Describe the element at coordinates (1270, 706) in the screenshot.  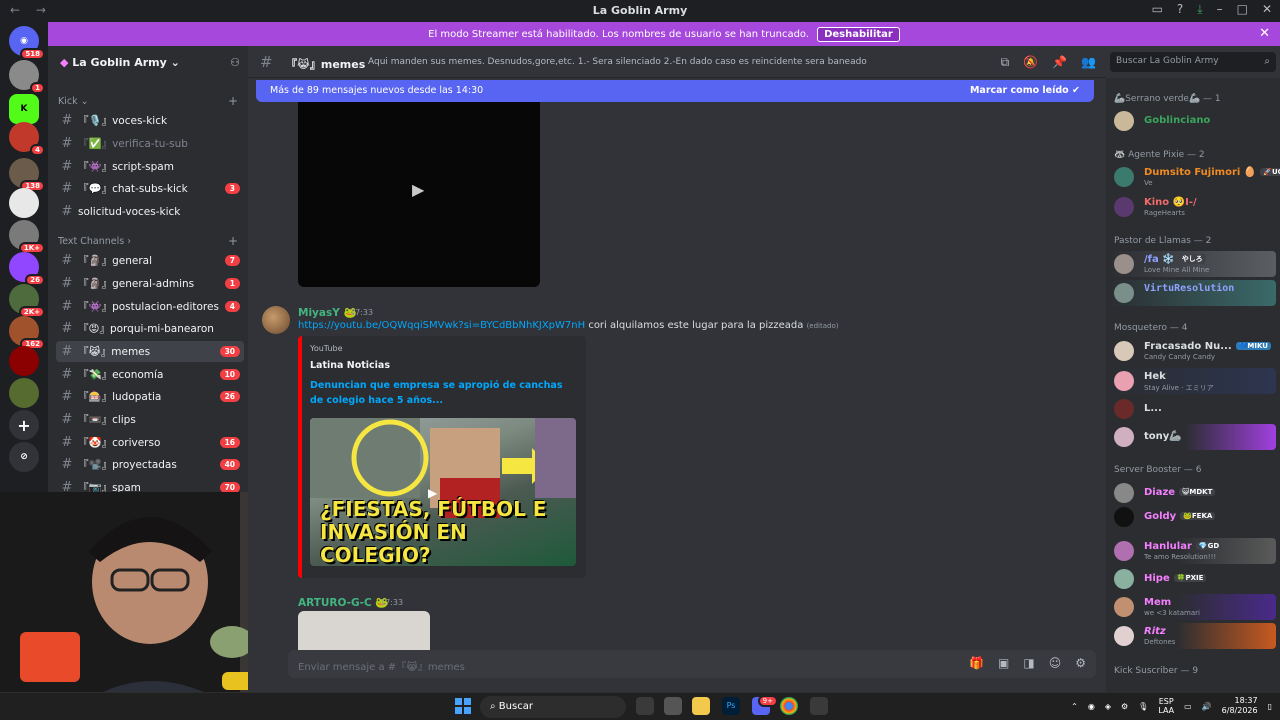
I see `notifications-icon: ▯` at that location.